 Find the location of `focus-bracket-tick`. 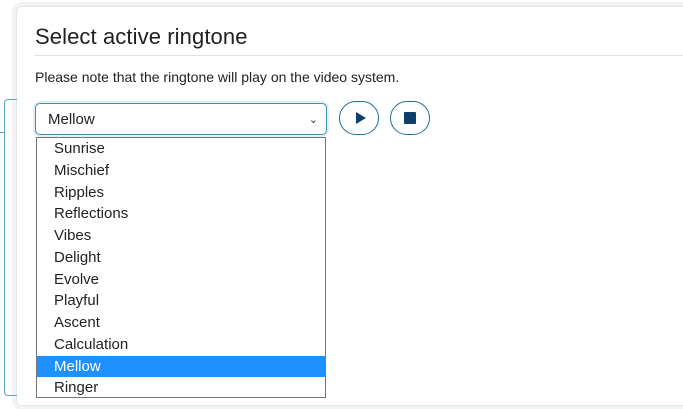

focus-bracket-tick is located at coordinates (2, 132).